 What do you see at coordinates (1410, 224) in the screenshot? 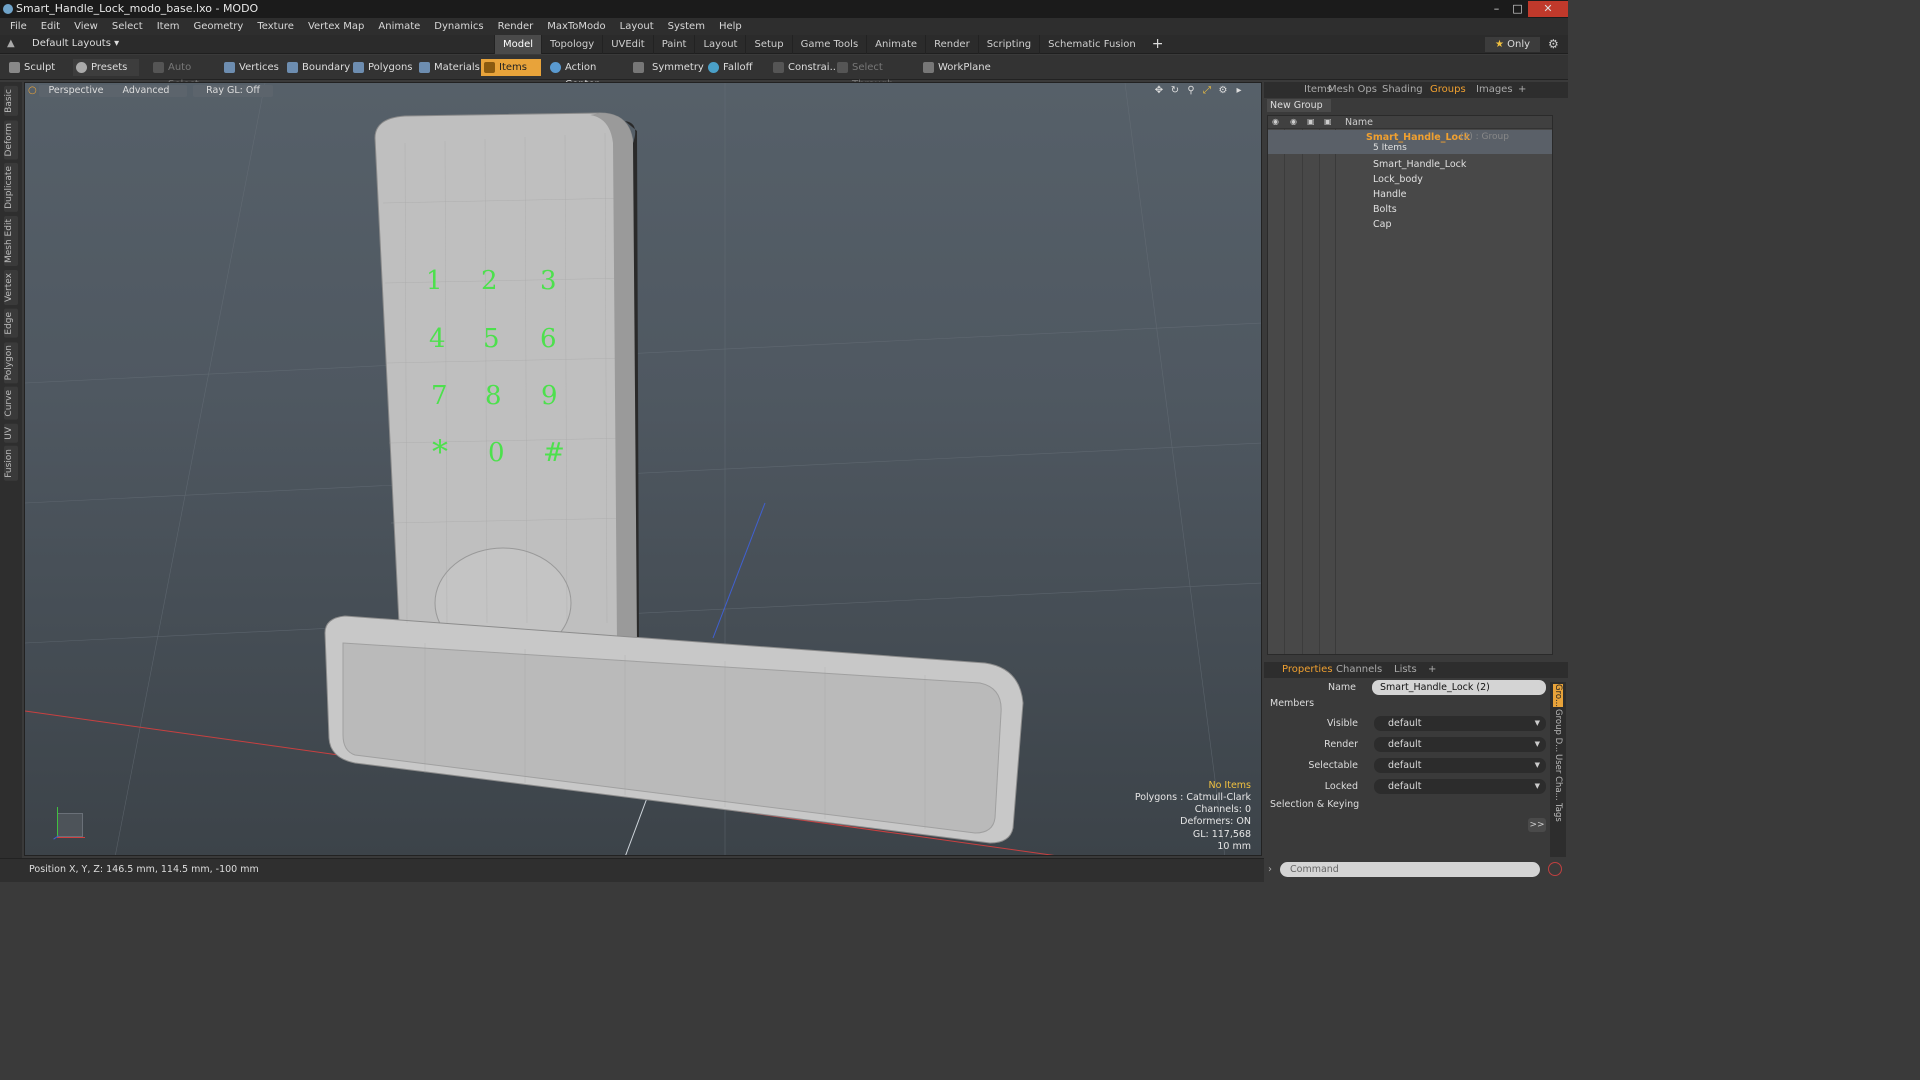
I see `list-item: Cap` at bounding box center [1410, 224].